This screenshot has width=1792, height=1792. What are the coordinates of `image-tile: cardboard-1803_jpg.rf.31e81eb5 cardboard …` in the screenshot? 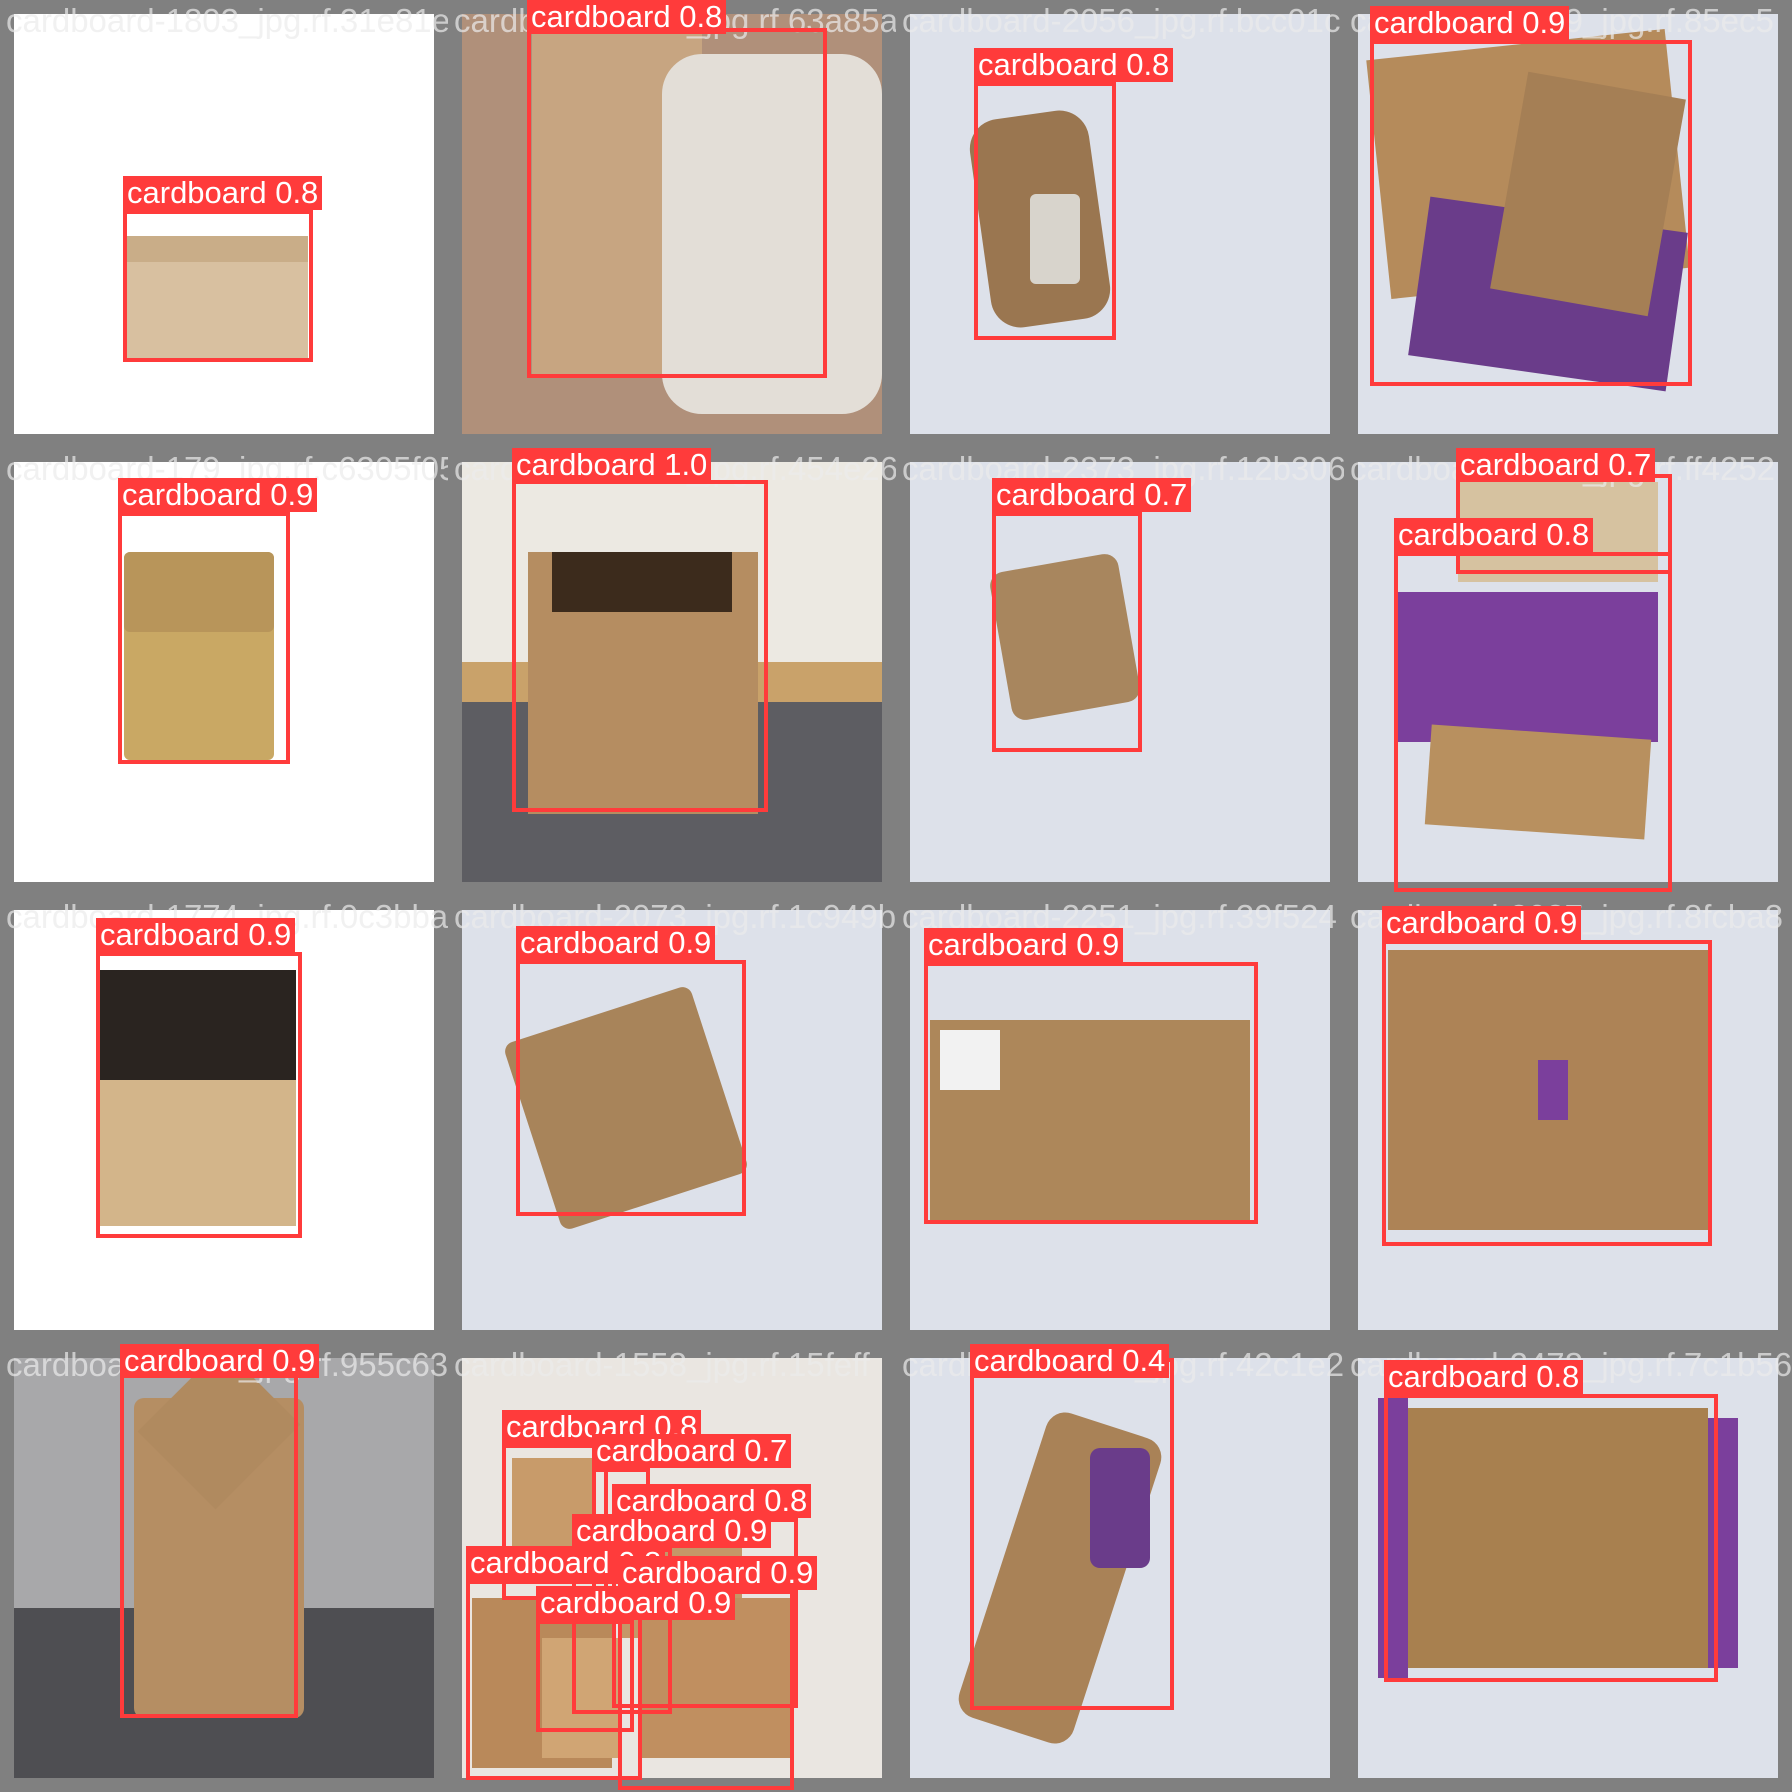 It's located at (224, 224).